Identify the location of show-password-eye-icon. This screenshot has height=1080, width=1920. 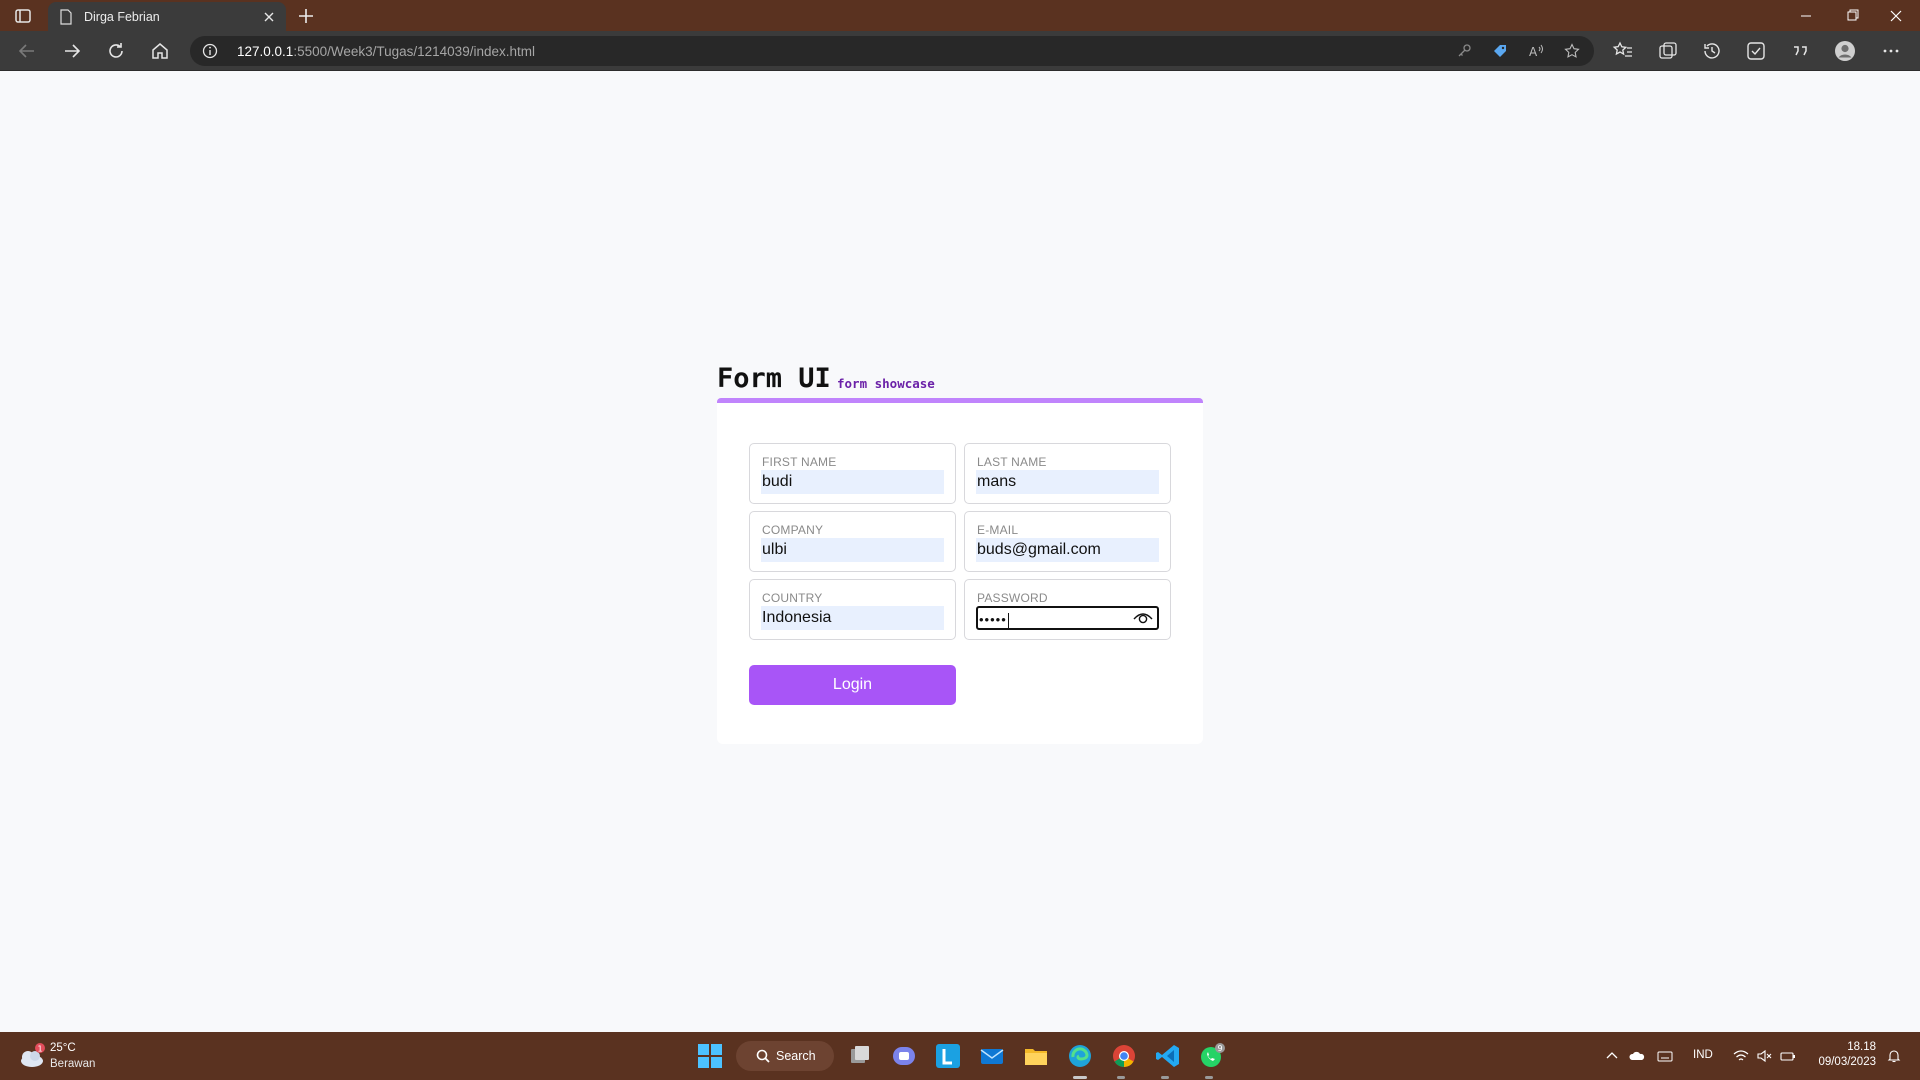
(1143, 618).